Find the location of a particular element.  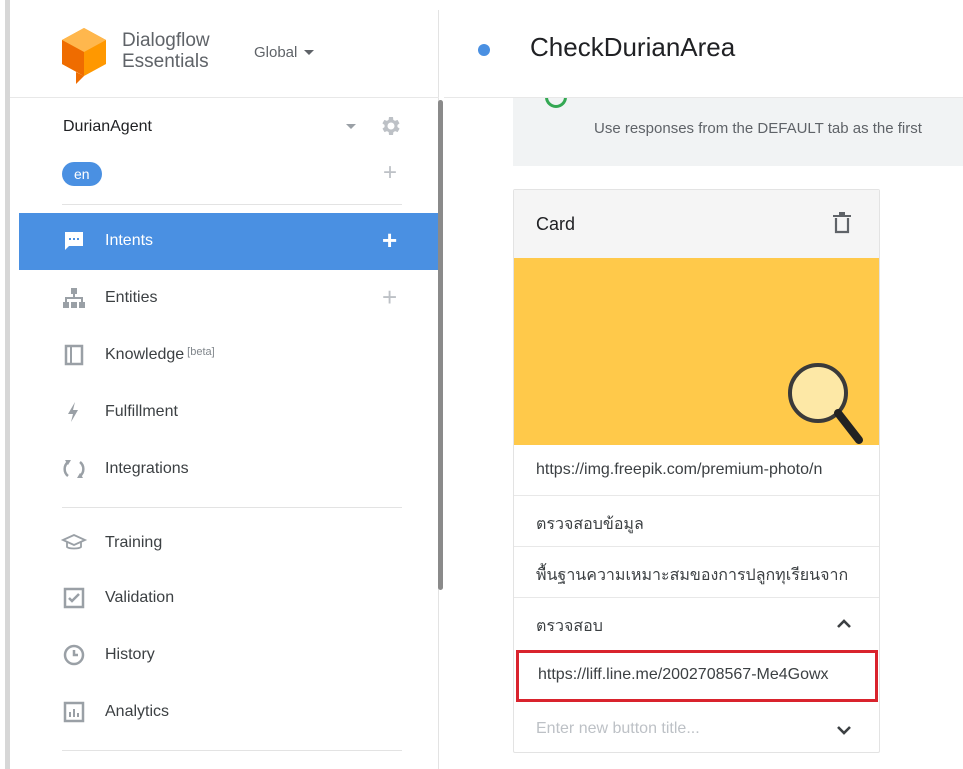

card-image-preview is located at coordinates (696, 351).